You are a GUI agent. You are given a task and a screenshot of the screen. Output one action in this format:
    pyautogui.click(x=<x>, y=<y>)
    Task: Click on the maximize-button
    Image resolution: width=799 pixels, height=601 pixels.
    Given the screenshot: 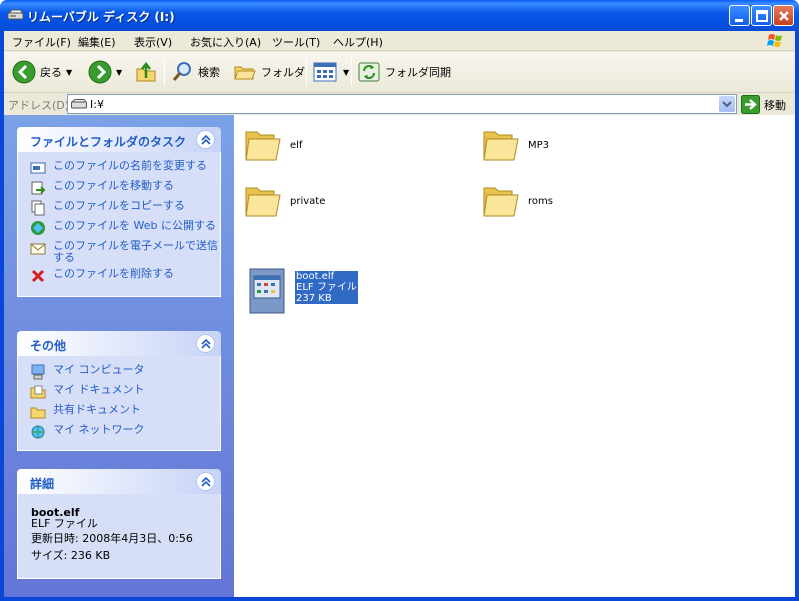 What is the action you would take?
    pyautogui.click(x=761, y=15)
    